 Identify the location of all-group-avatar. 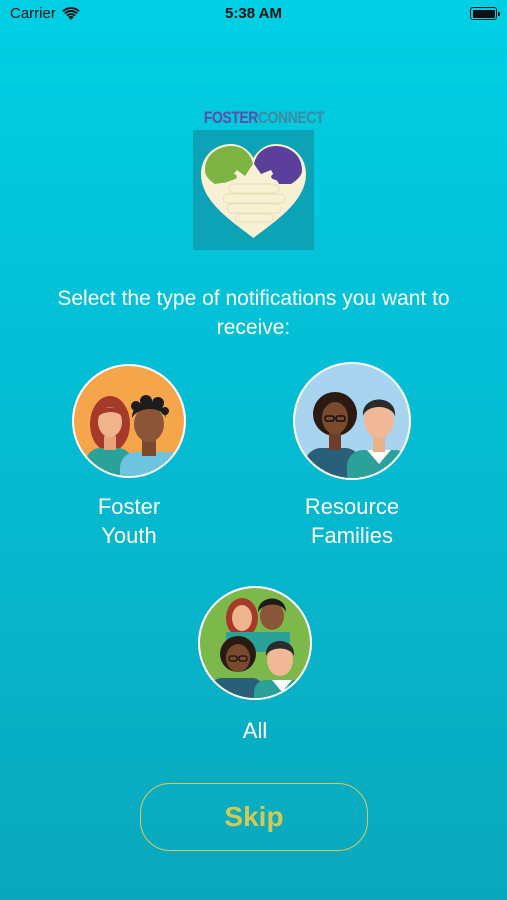
(255, 643).